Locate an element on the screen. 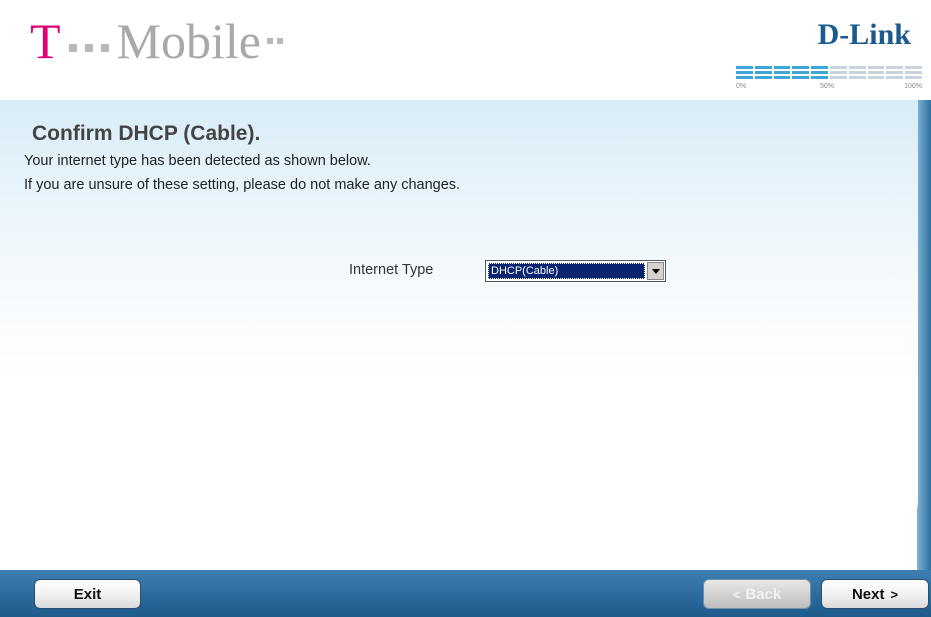  dropdown-arrow-icon is located at coordinates (655, 271).